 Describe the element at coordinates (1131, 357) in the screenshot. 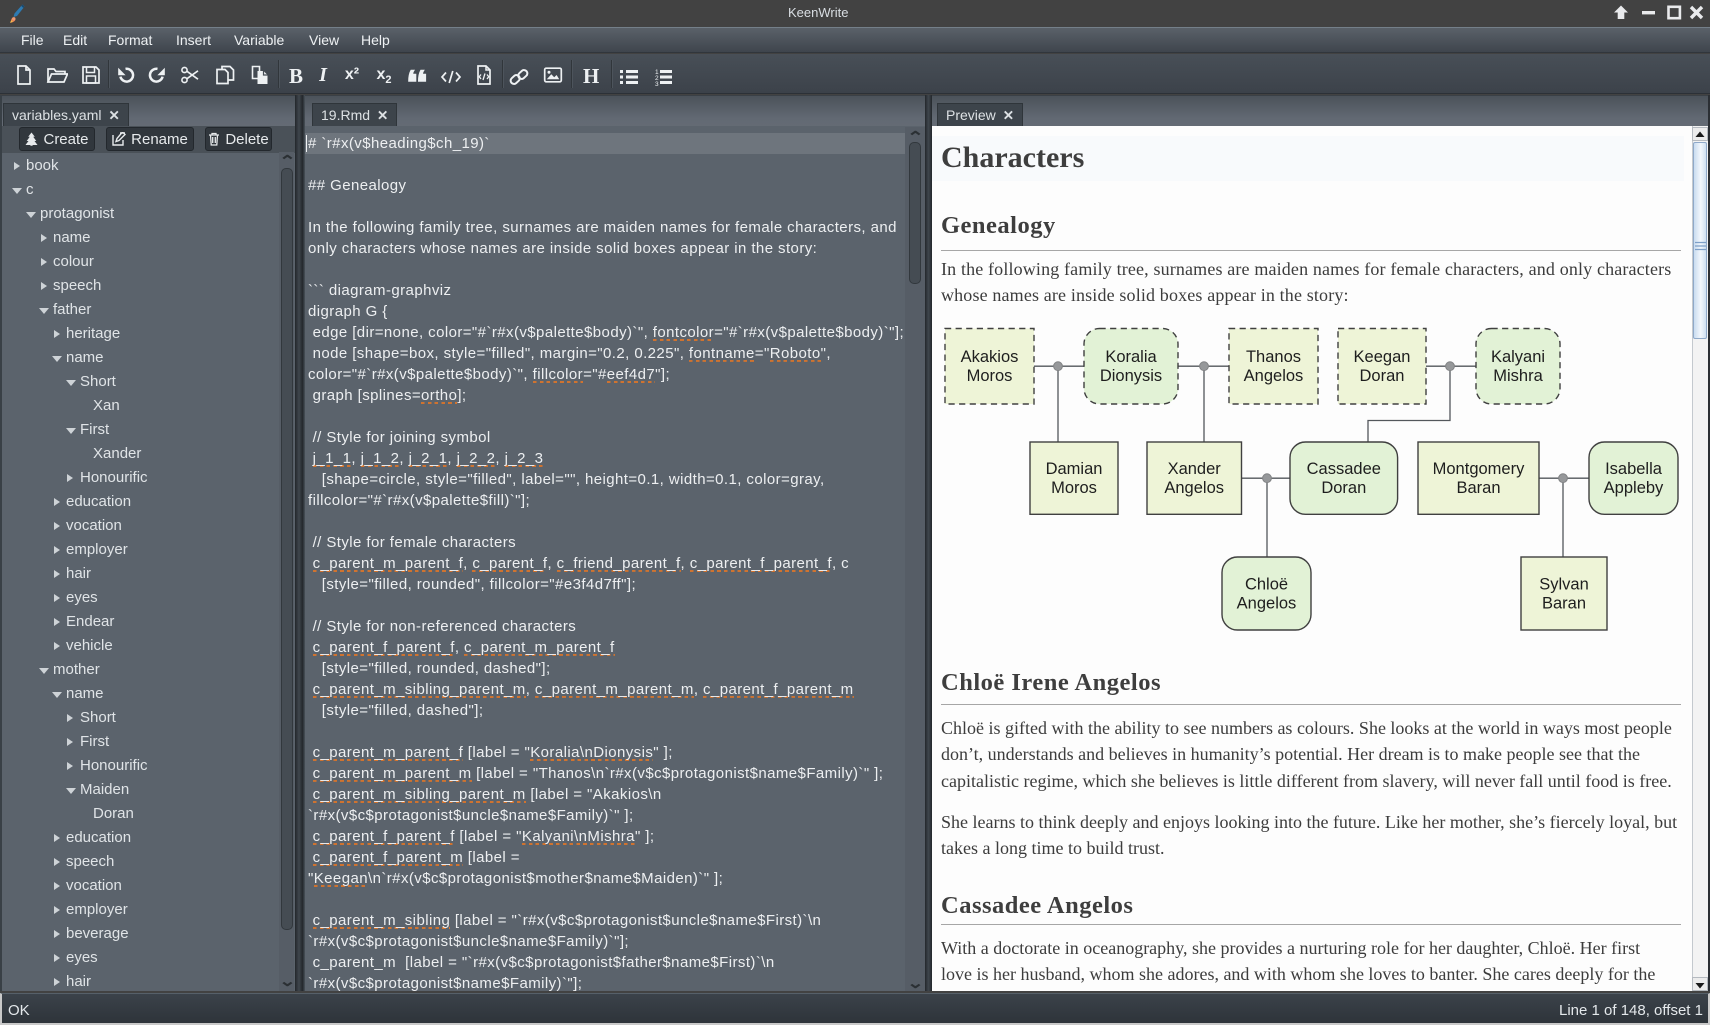

I see `svg-text: Koralia` at that location.